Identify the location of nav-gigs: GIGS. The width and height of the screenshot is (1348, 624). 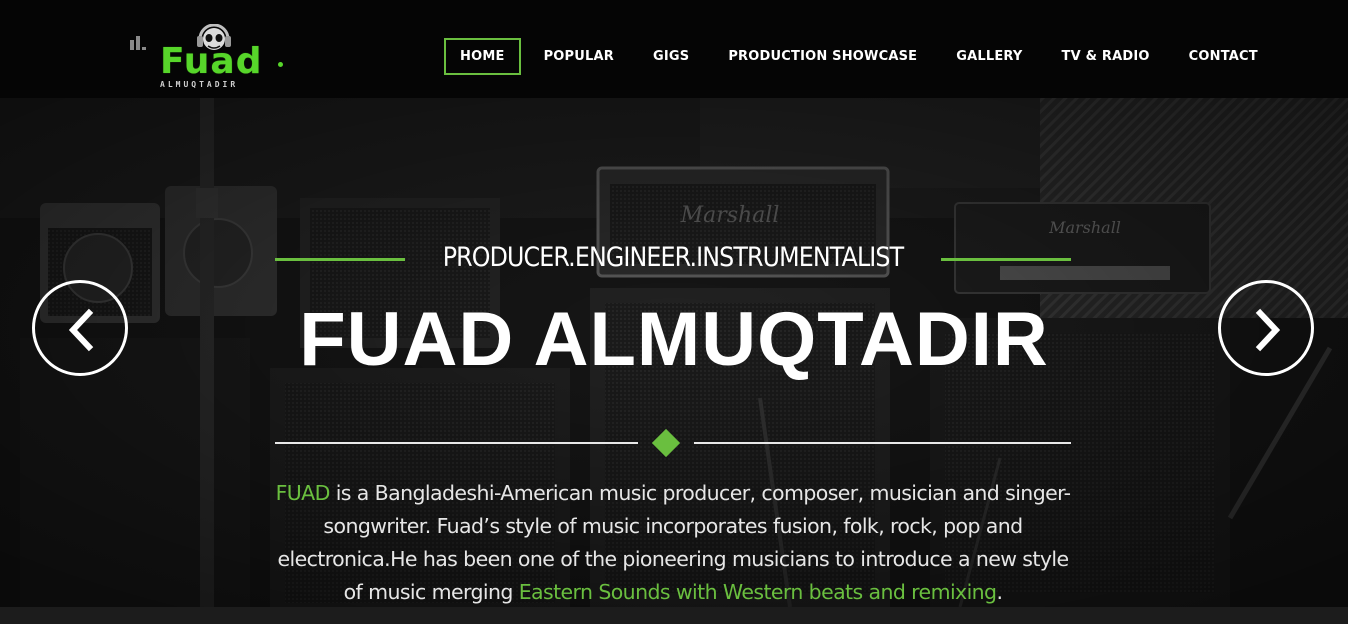
(671, 56).